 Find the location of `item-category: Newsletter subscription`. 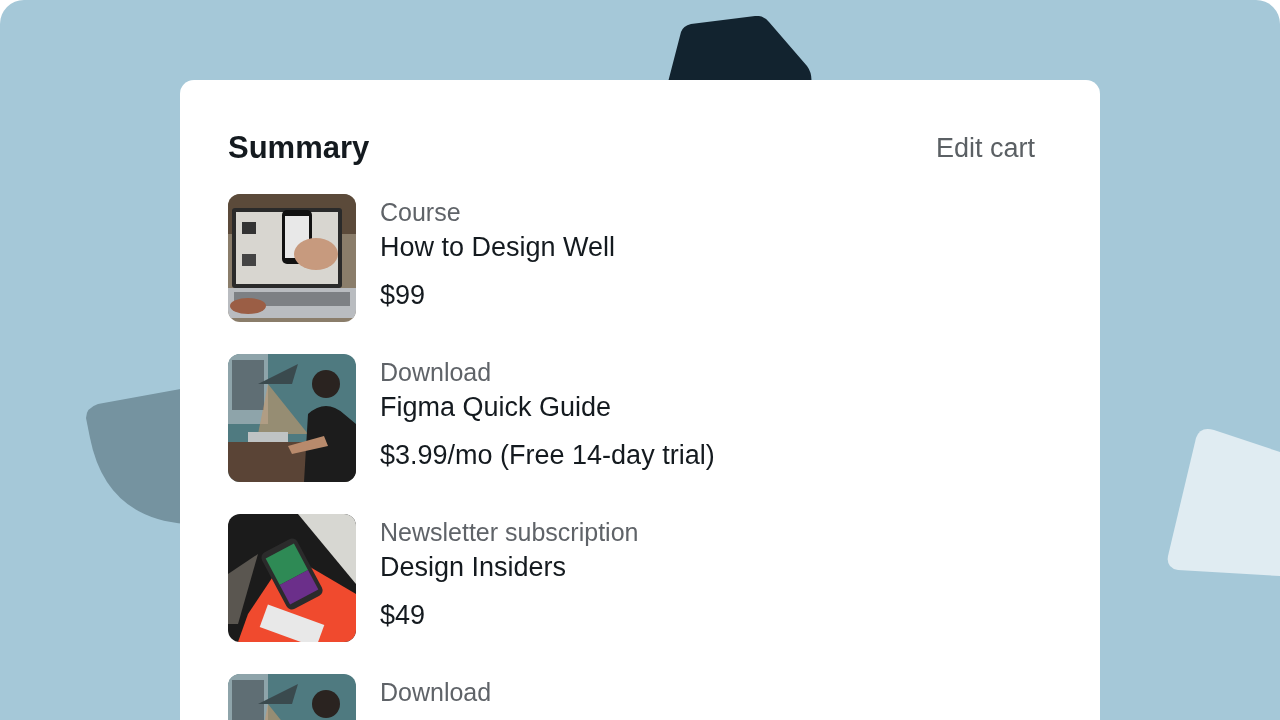

item-category: Newsletter subscription is located at coordinates (509, 532).